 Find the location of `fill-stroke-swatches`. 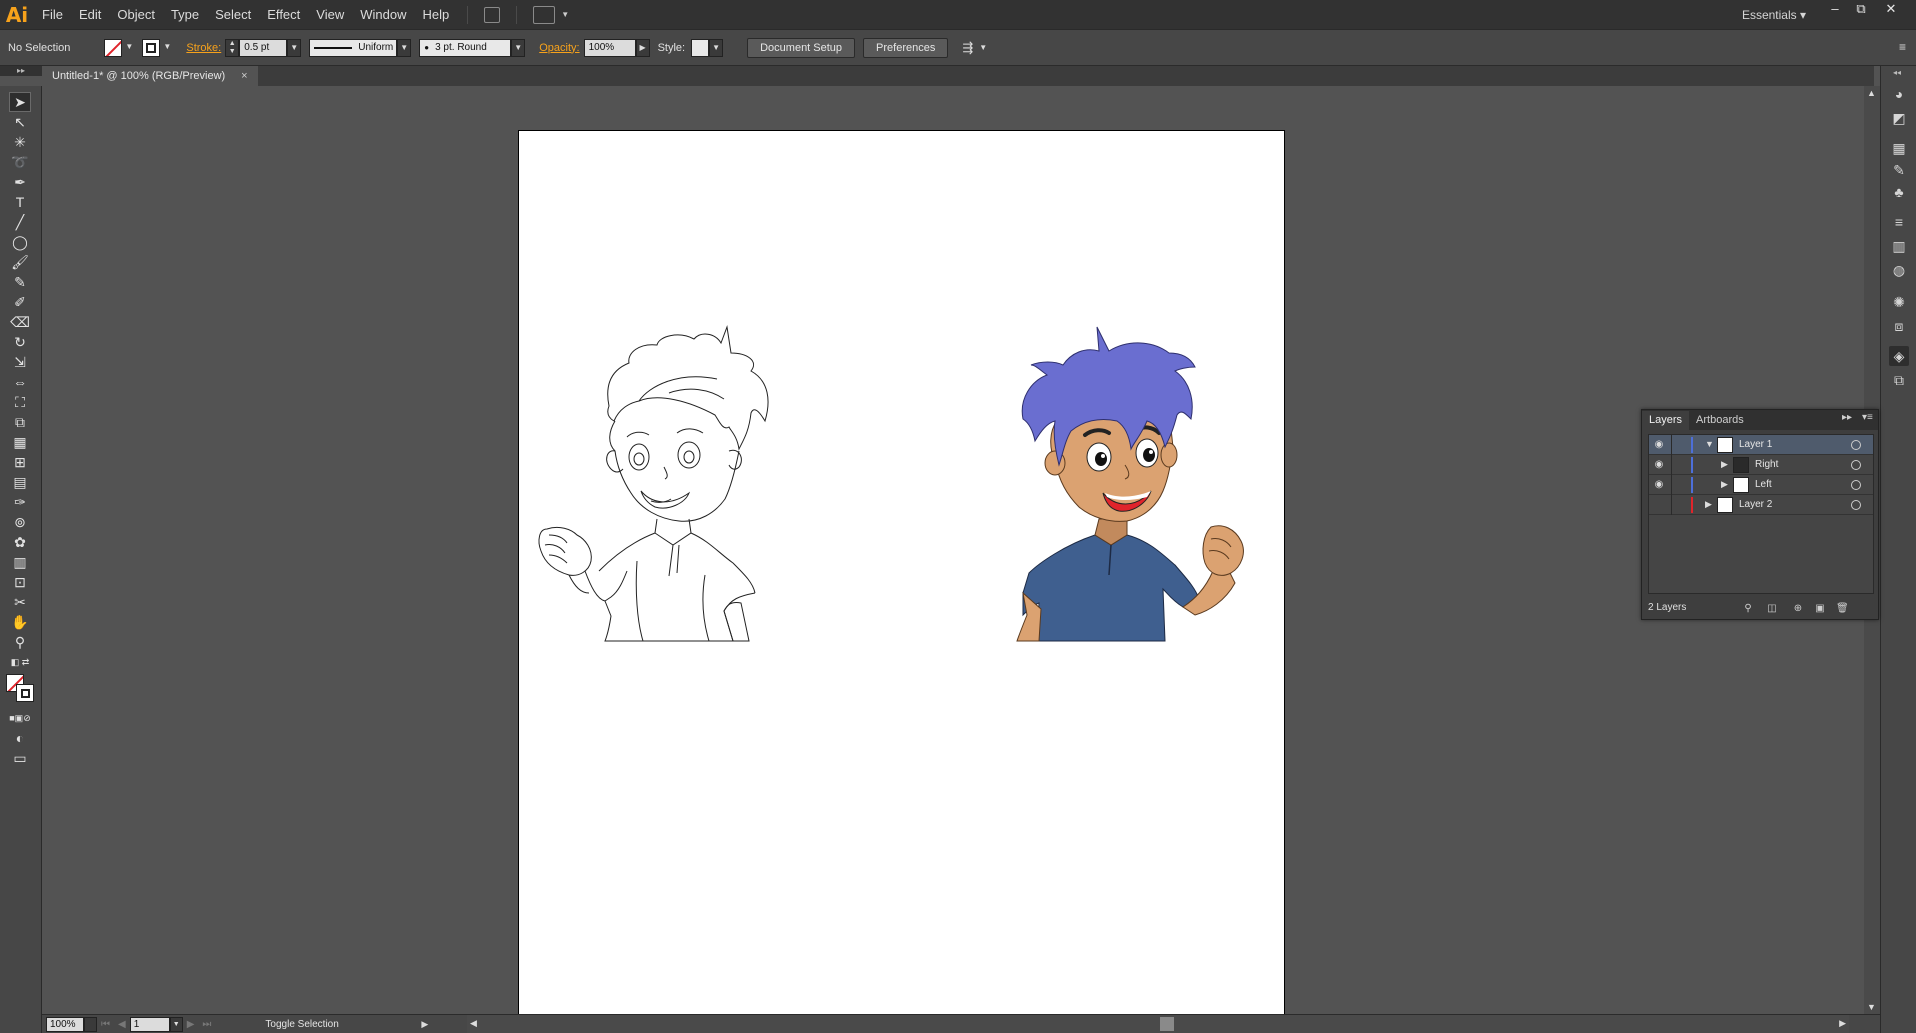

fill-stroke-swatches is located at coordinates (21, 689).